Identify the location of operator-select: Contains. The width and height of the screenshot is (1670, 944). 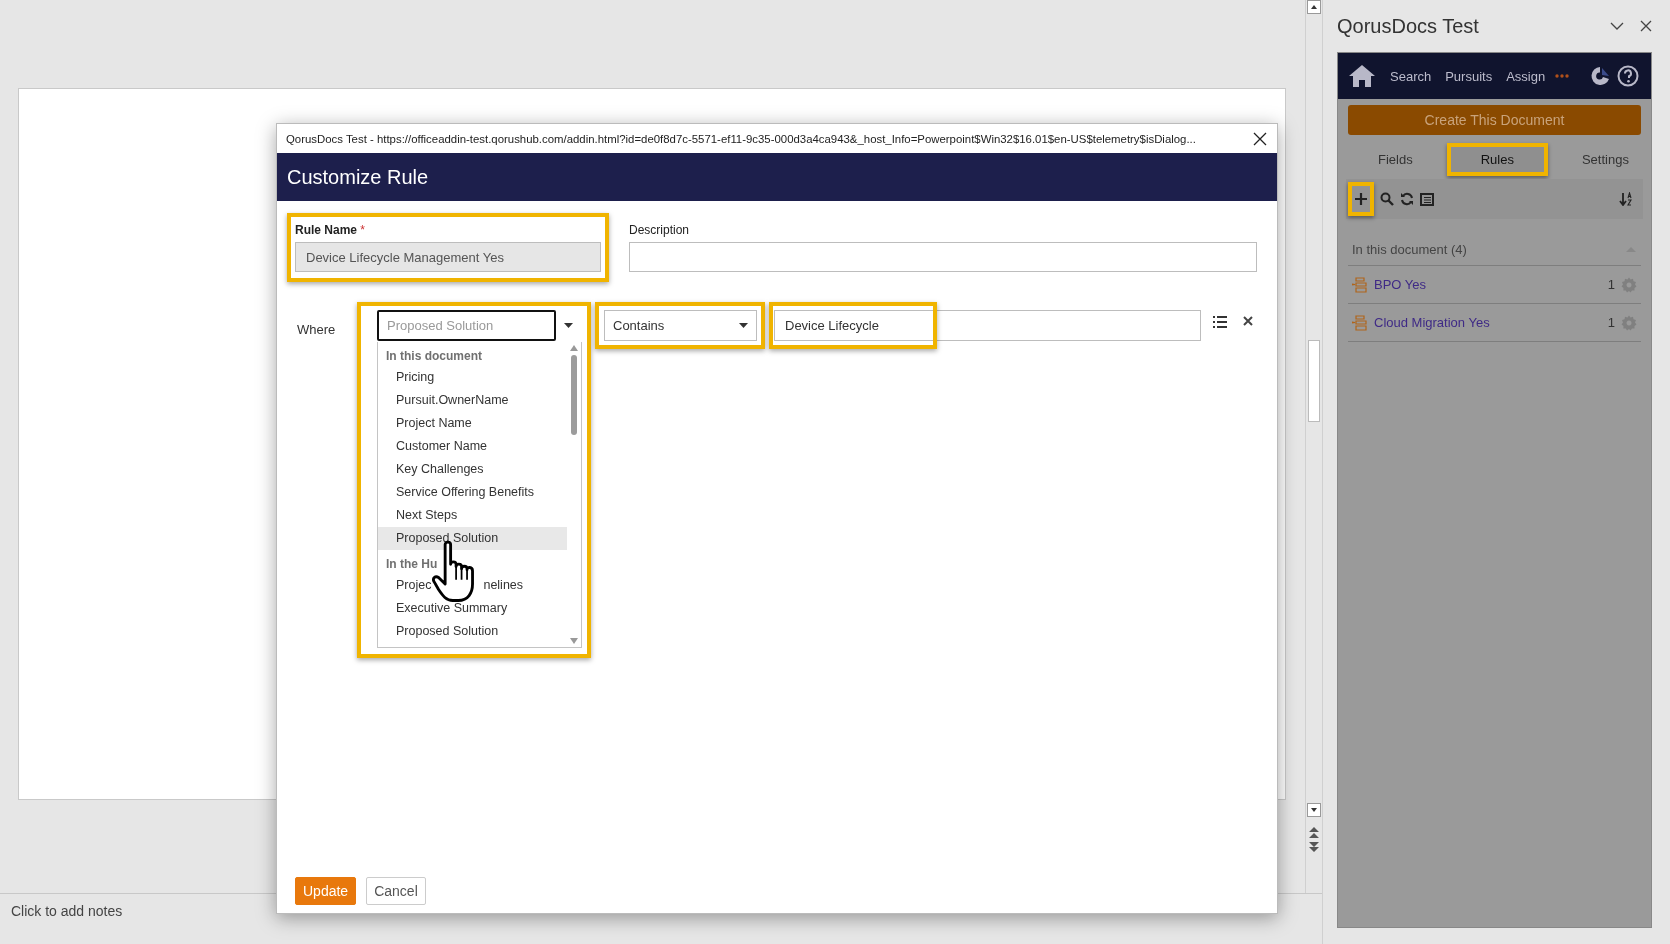
(680, 325).